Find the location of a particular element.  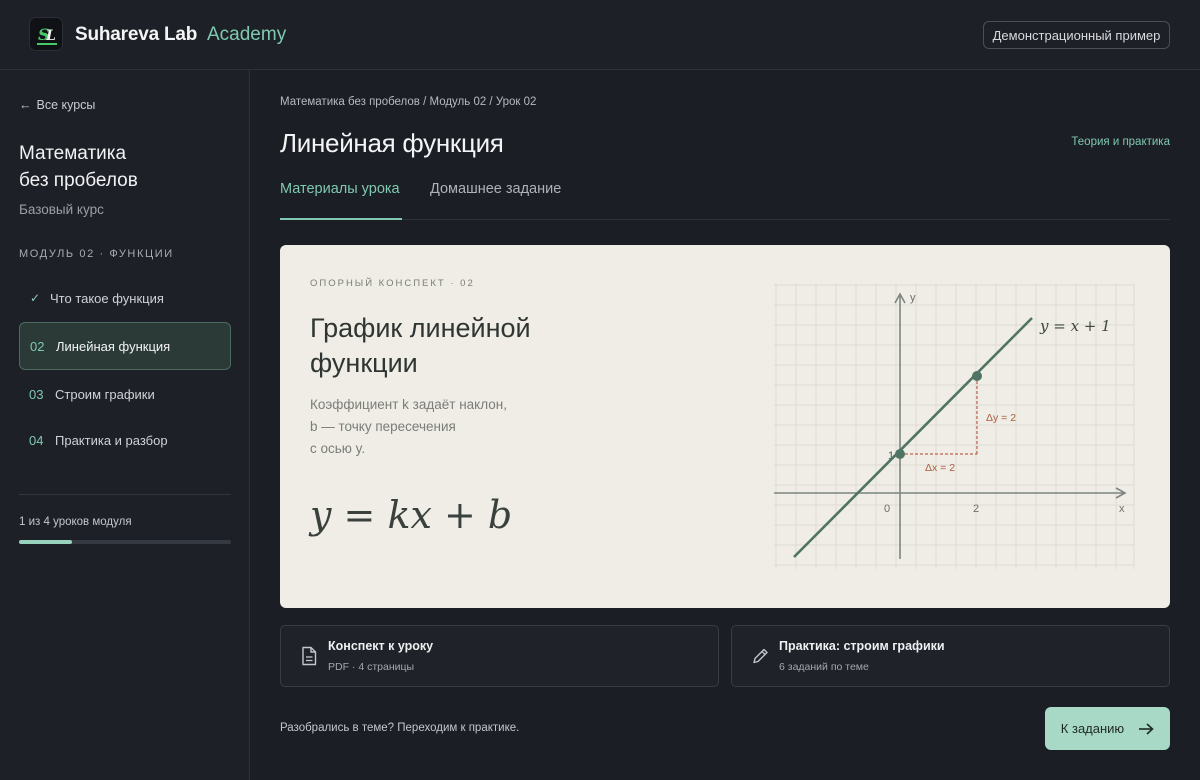

go-to-task-button: К заданию is located at coordinates (1107, 728).